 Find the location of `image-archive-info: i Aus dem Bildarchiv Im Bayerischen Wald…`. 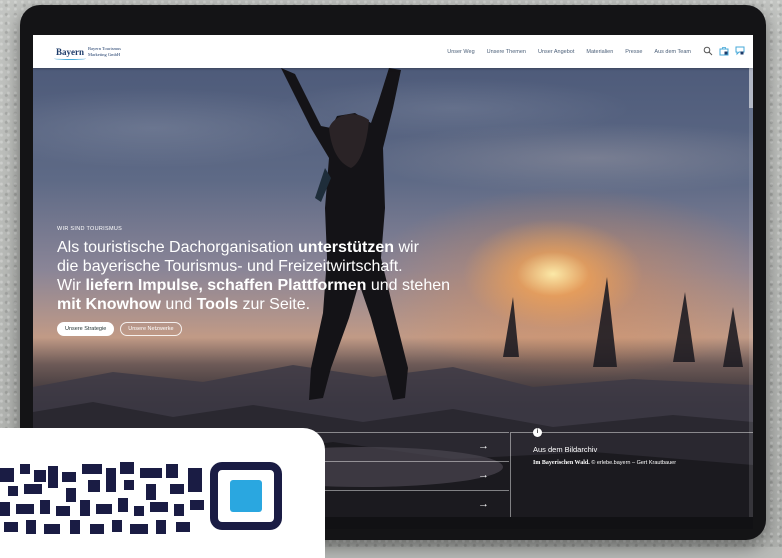

image-archive-info: i Aus dem Bildarchiv Im Bayerischen Wald… is located at coordinates (604, 447).